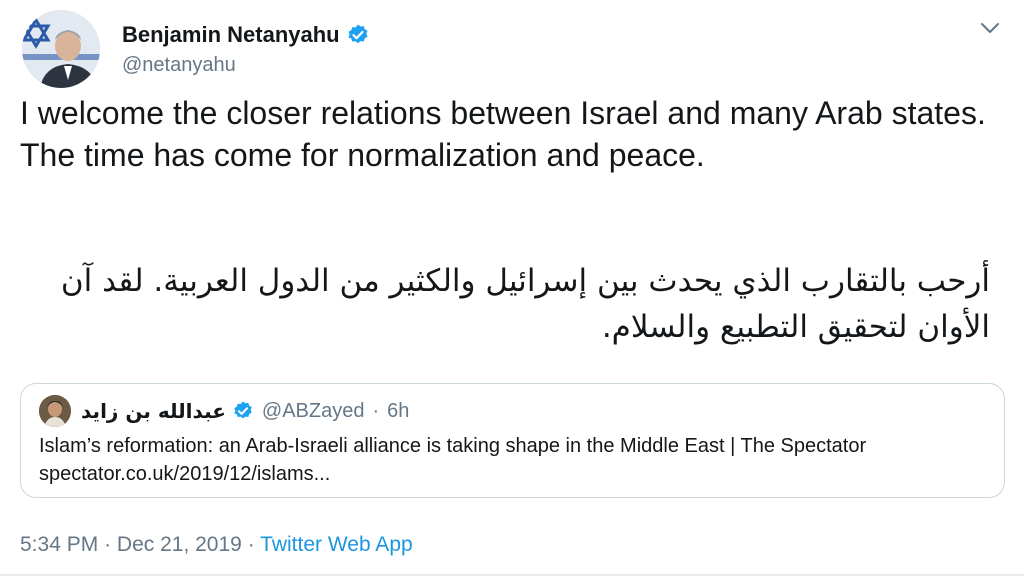 Image resolution: width=1024 pixels, height=576 pixels. Describe the element at coordinates (336, 544) in the screenshot. I see `tweet-source-link: Twitter Web App` at that location.